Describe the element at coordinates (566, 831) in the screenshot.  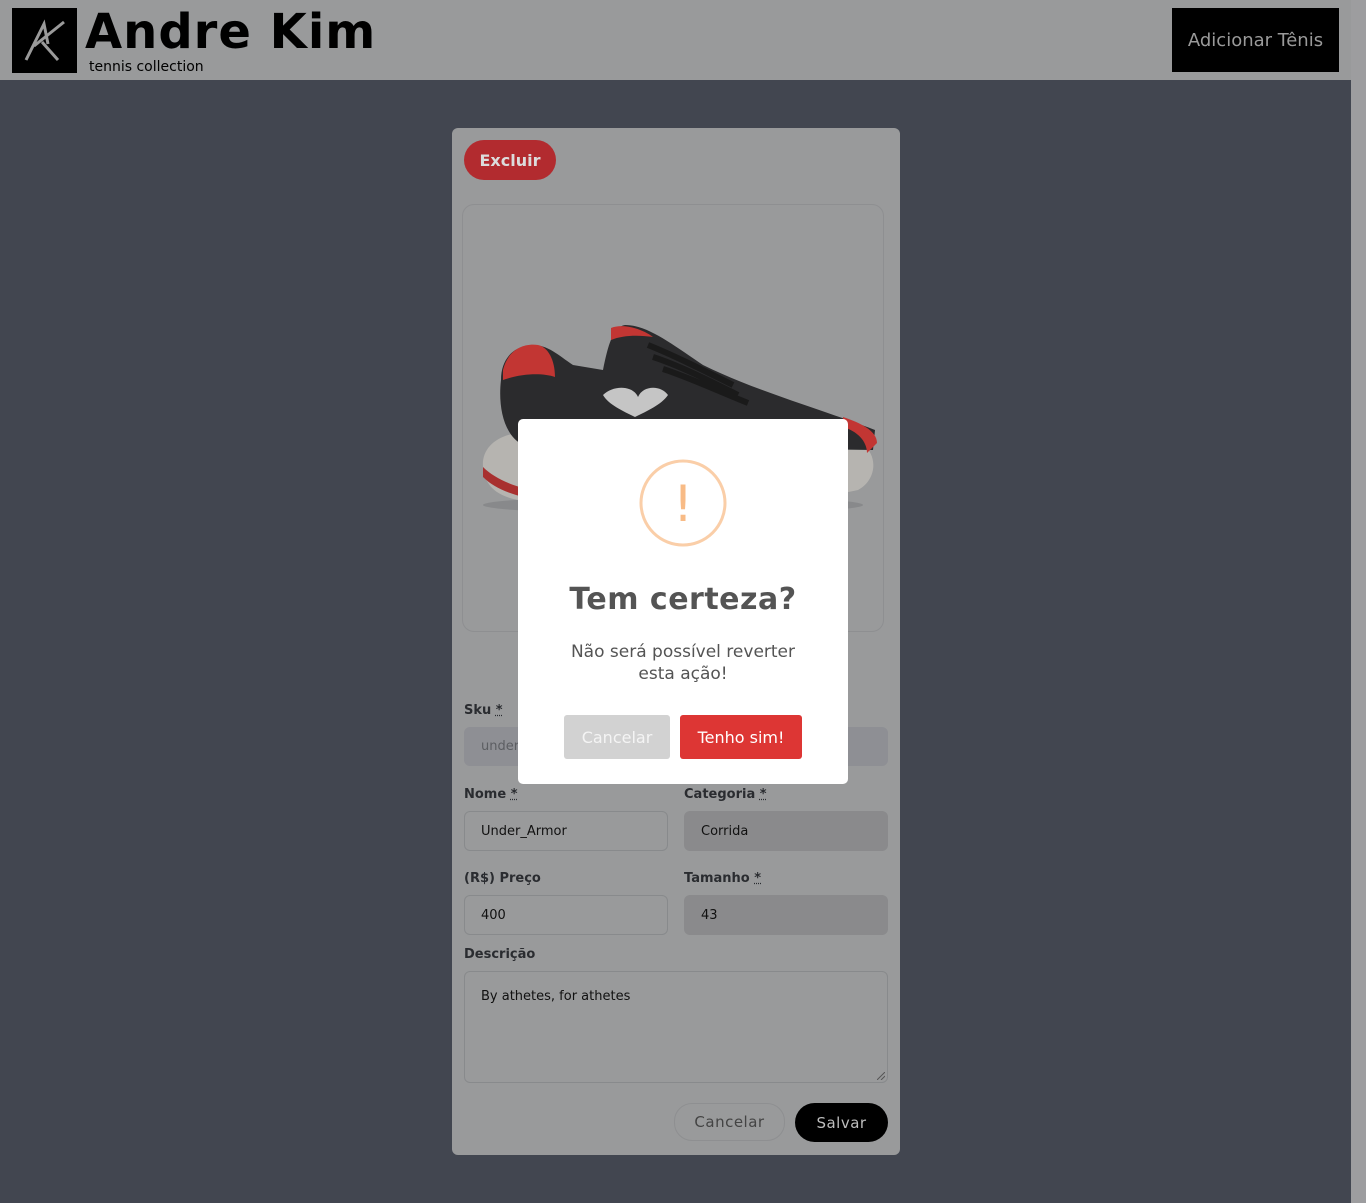
I see `nome-field: Under_Armor` at that location.